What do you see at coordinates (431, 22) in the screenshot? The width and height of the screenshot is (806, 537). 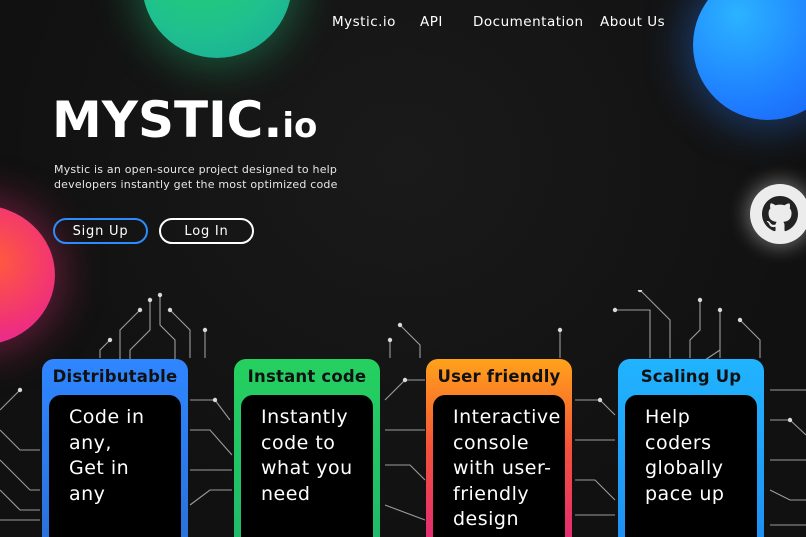 I see `nav-link-api: API` at bounding box center [431, 22].